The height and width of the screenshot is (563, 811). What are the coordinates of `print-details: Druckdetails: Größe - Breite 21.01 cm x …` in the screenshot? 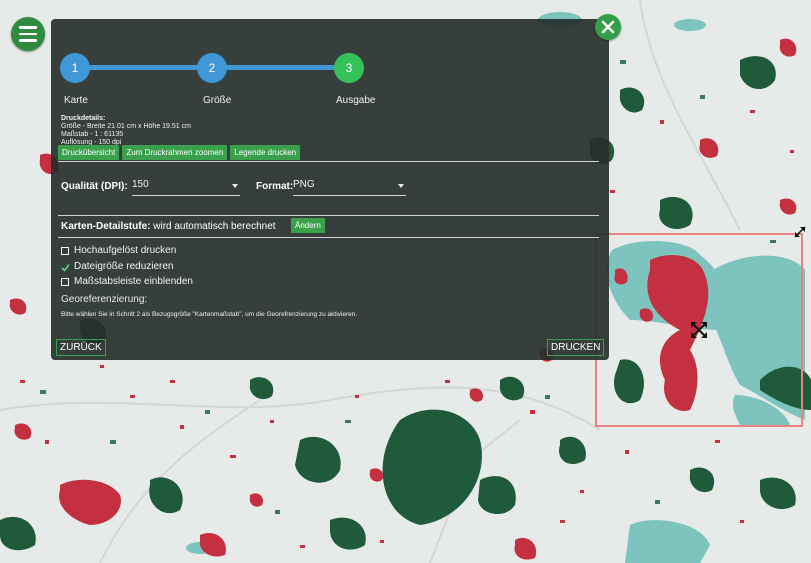 It's located at (126, 131).